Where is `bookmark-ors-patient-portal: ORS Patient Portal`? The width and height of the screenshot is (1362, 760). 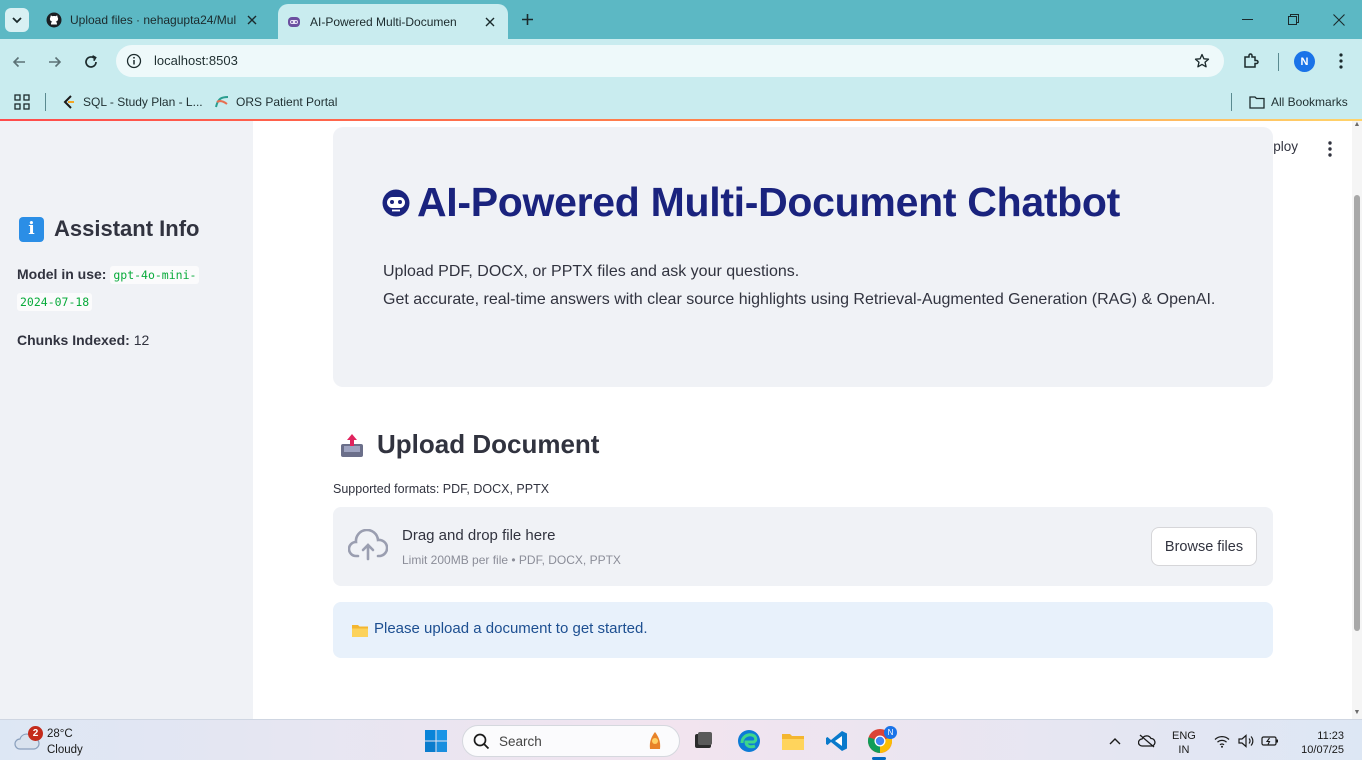 bookmark-ors-patient-portal: ORS Patient Portal is located at coordinates (275, 102).